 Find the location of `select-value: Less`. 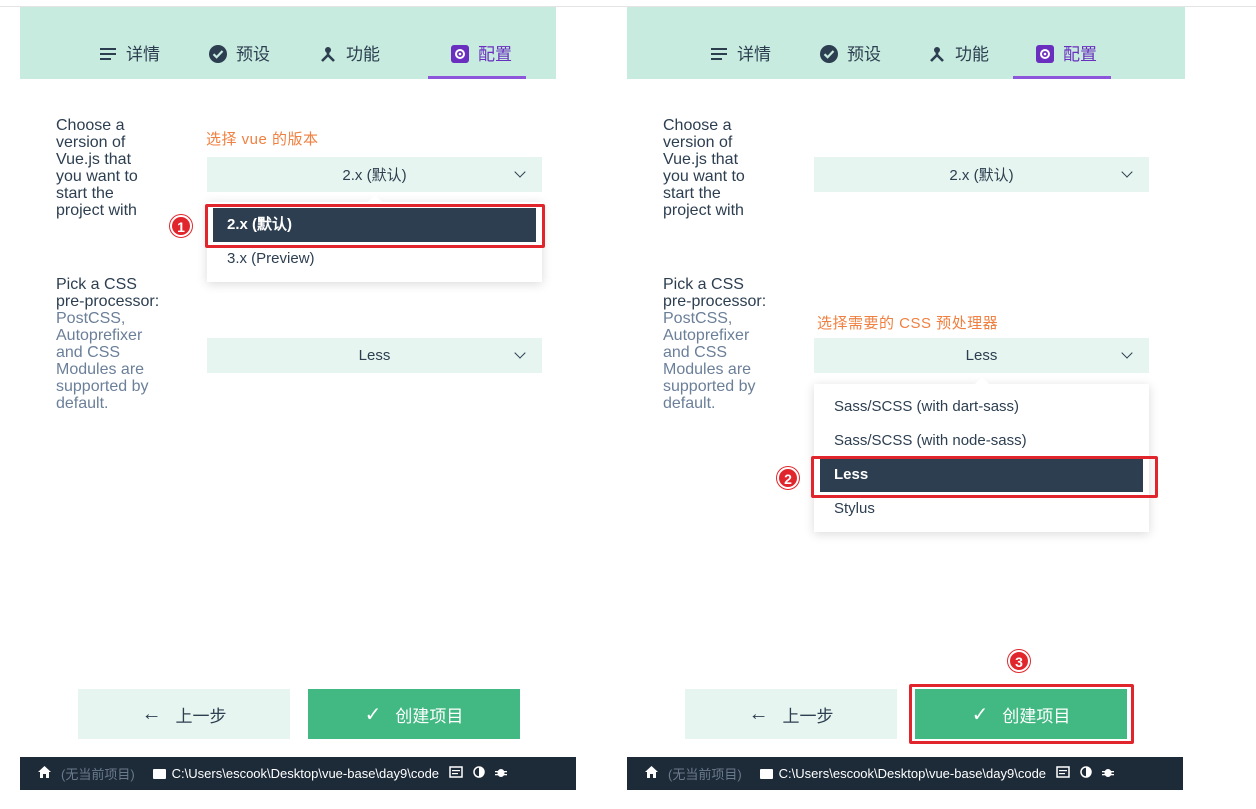

select-value: Less is located at coordinates (981, 355).